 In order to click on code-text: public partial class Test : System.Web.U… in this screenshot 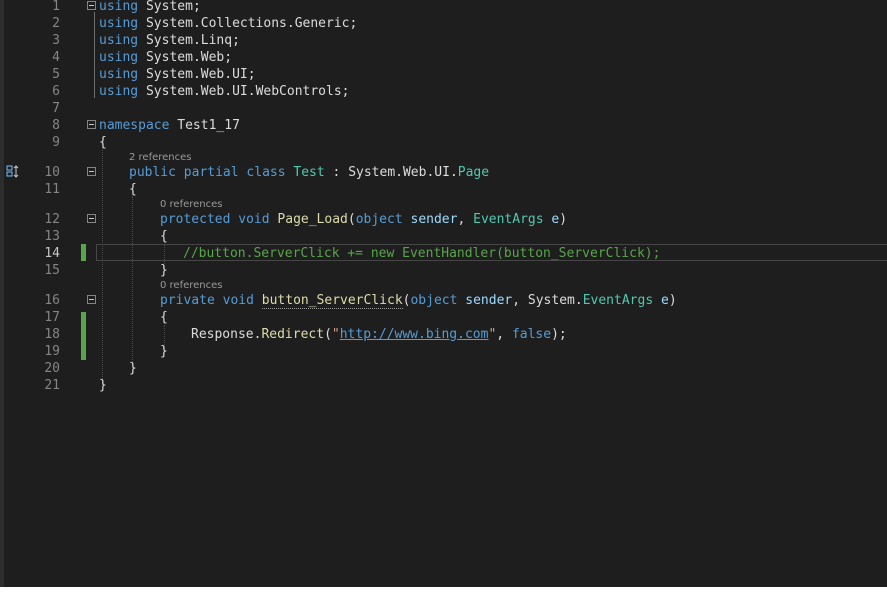, I will do `click(309, 172)`.